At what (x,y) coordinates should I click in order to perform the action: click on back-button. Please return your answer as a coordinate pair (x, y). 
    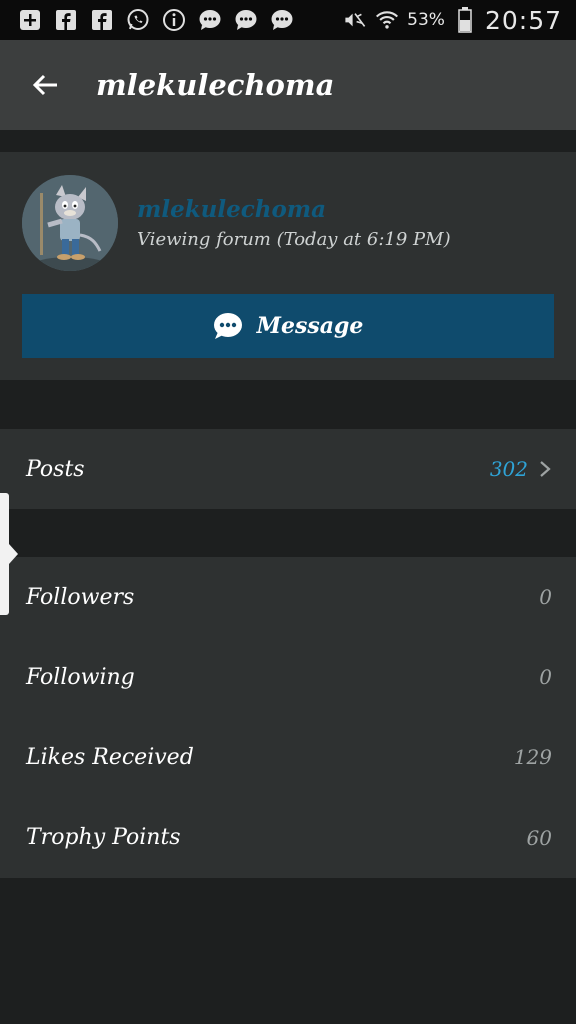
    Looking at the image, I should click on (45, 85).